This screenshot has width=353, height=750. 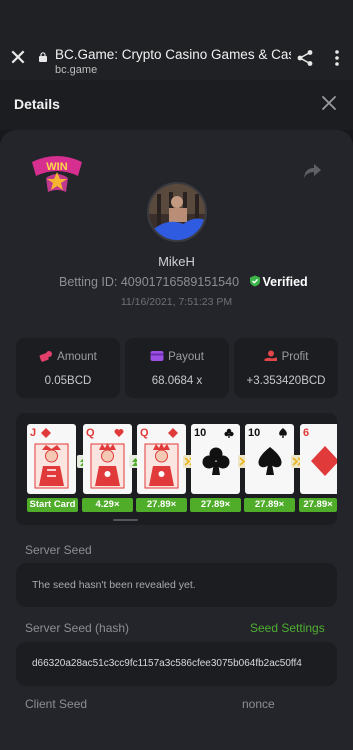 What do you see at coordinates (270, 355) in the screenshot?
I see `hand-coin-icon` at bounding box center [270, 355].